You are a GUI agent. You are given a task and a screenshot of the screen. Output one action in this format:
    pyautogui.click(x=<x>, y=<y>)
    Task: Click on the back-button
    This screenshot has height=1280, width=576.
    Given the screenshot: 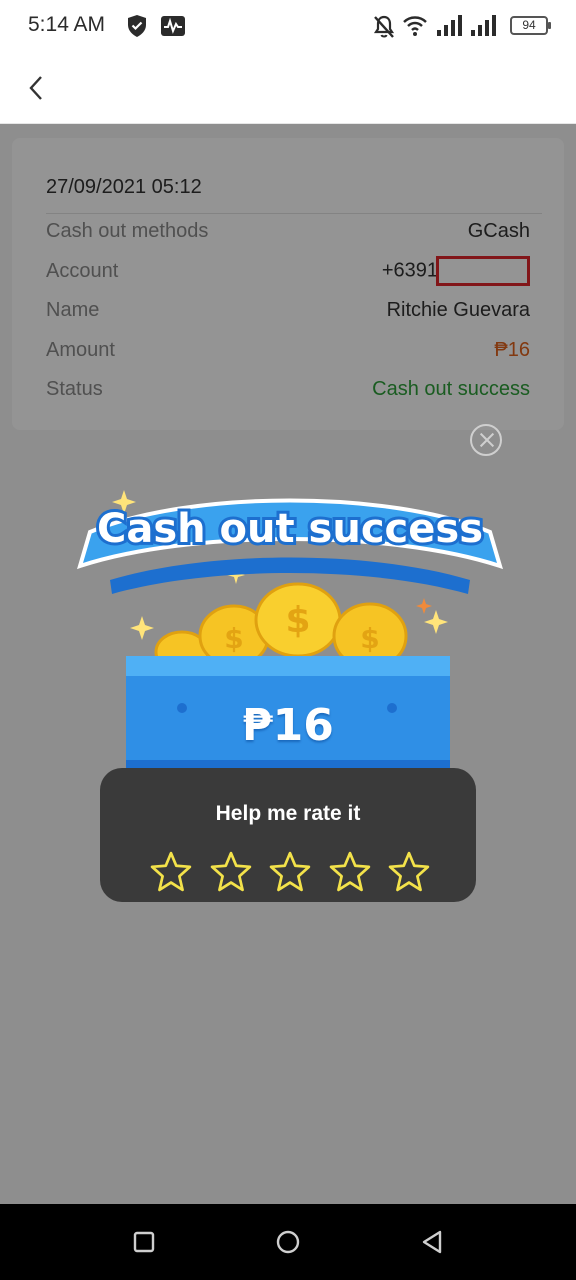 What is the action you would take?
    pyautogui.click(x=36, y=88)
    